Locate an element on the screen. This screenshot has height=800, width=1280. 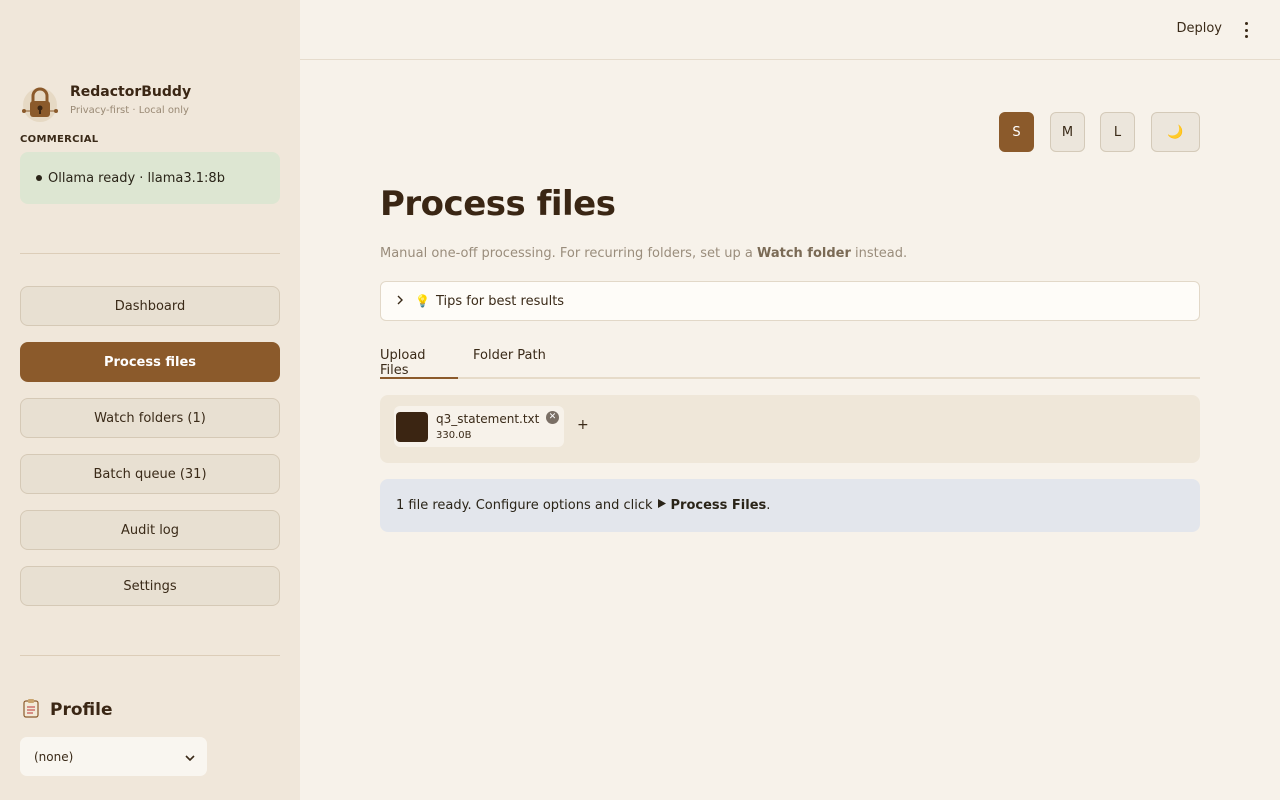
watch-folder-link: Watch folder is located at coordinates (804, 253).